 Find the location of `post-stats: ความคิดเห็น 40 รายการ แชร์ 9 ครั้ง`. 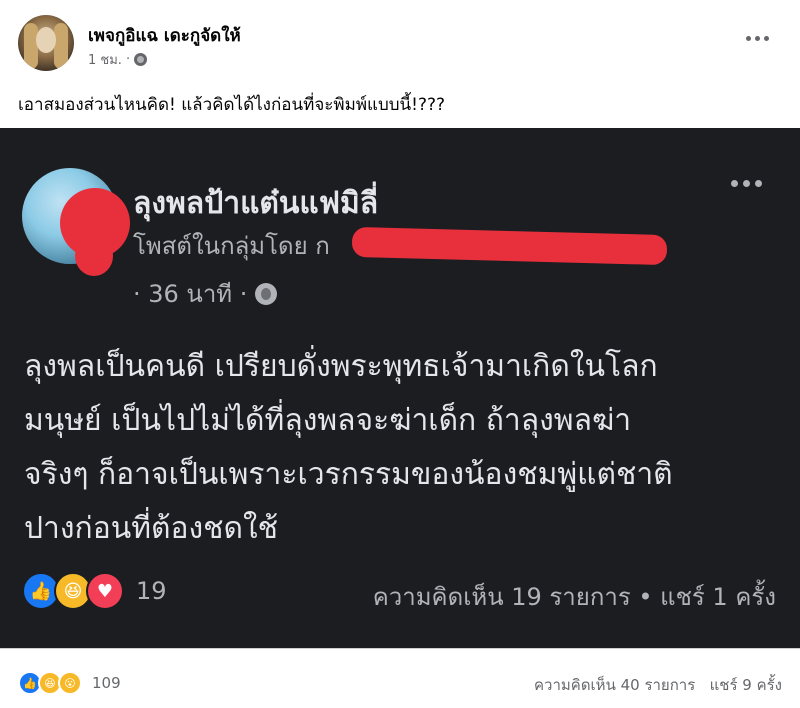

post-stats: ความคิดเห็น 40 รายการ แชร์ 9 ครั้ง is located at coordinates (658, 685).